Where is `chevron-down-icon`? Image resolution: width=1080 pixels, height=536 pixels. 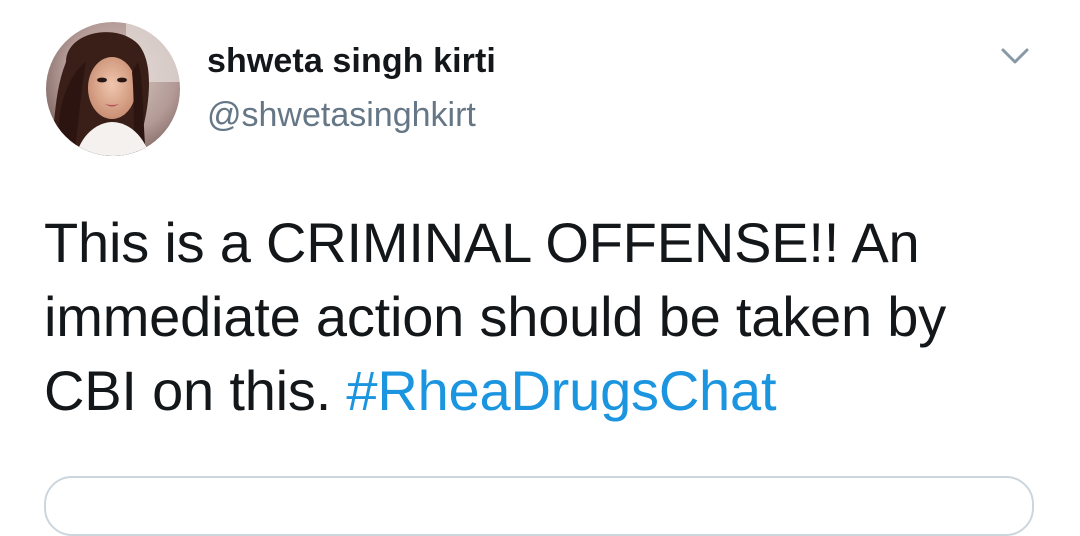 chevron-down-icon is located at coordinates (1015, 57).